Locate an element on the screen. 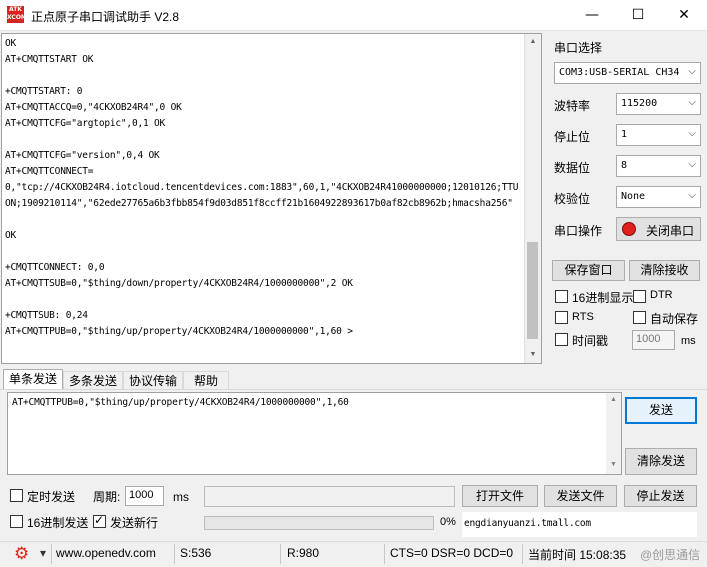 The width and height of the screenshot is (707, 567). stop-send-button: 停止发送 is located at coordinates (660, 496).